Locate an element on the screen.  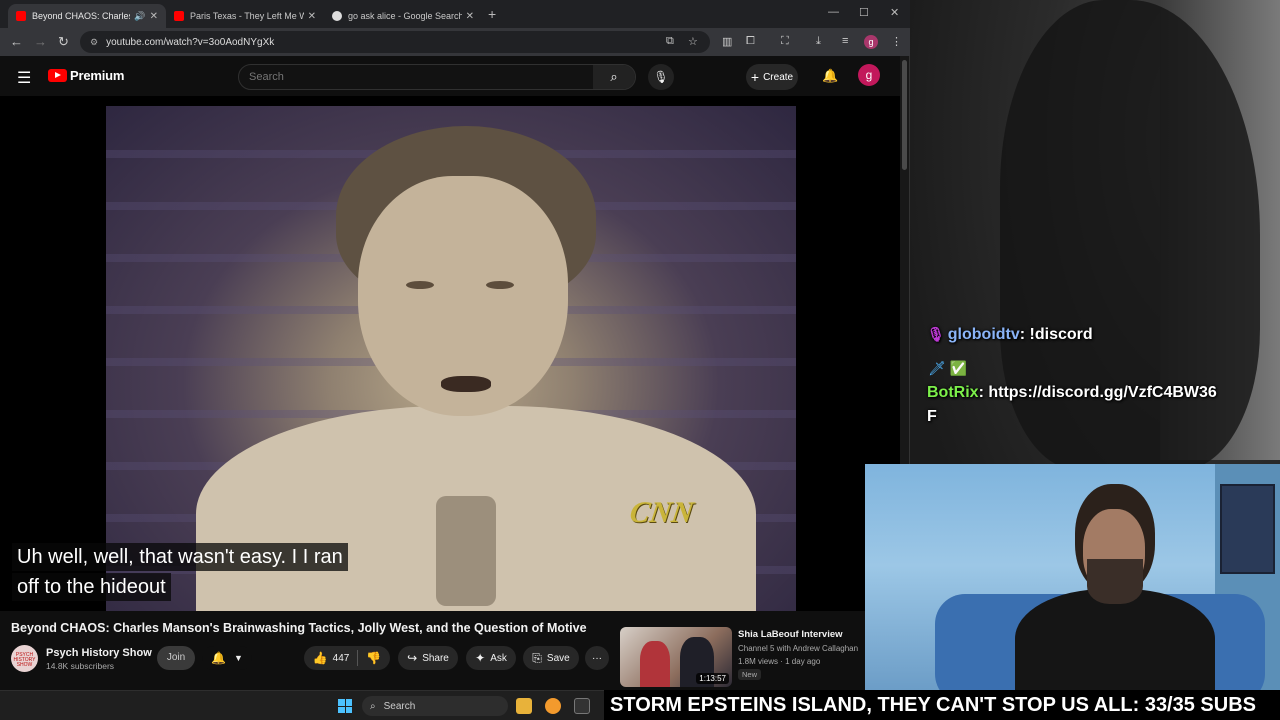
chat-username: globoidtv is located at coordinates (983, 334).